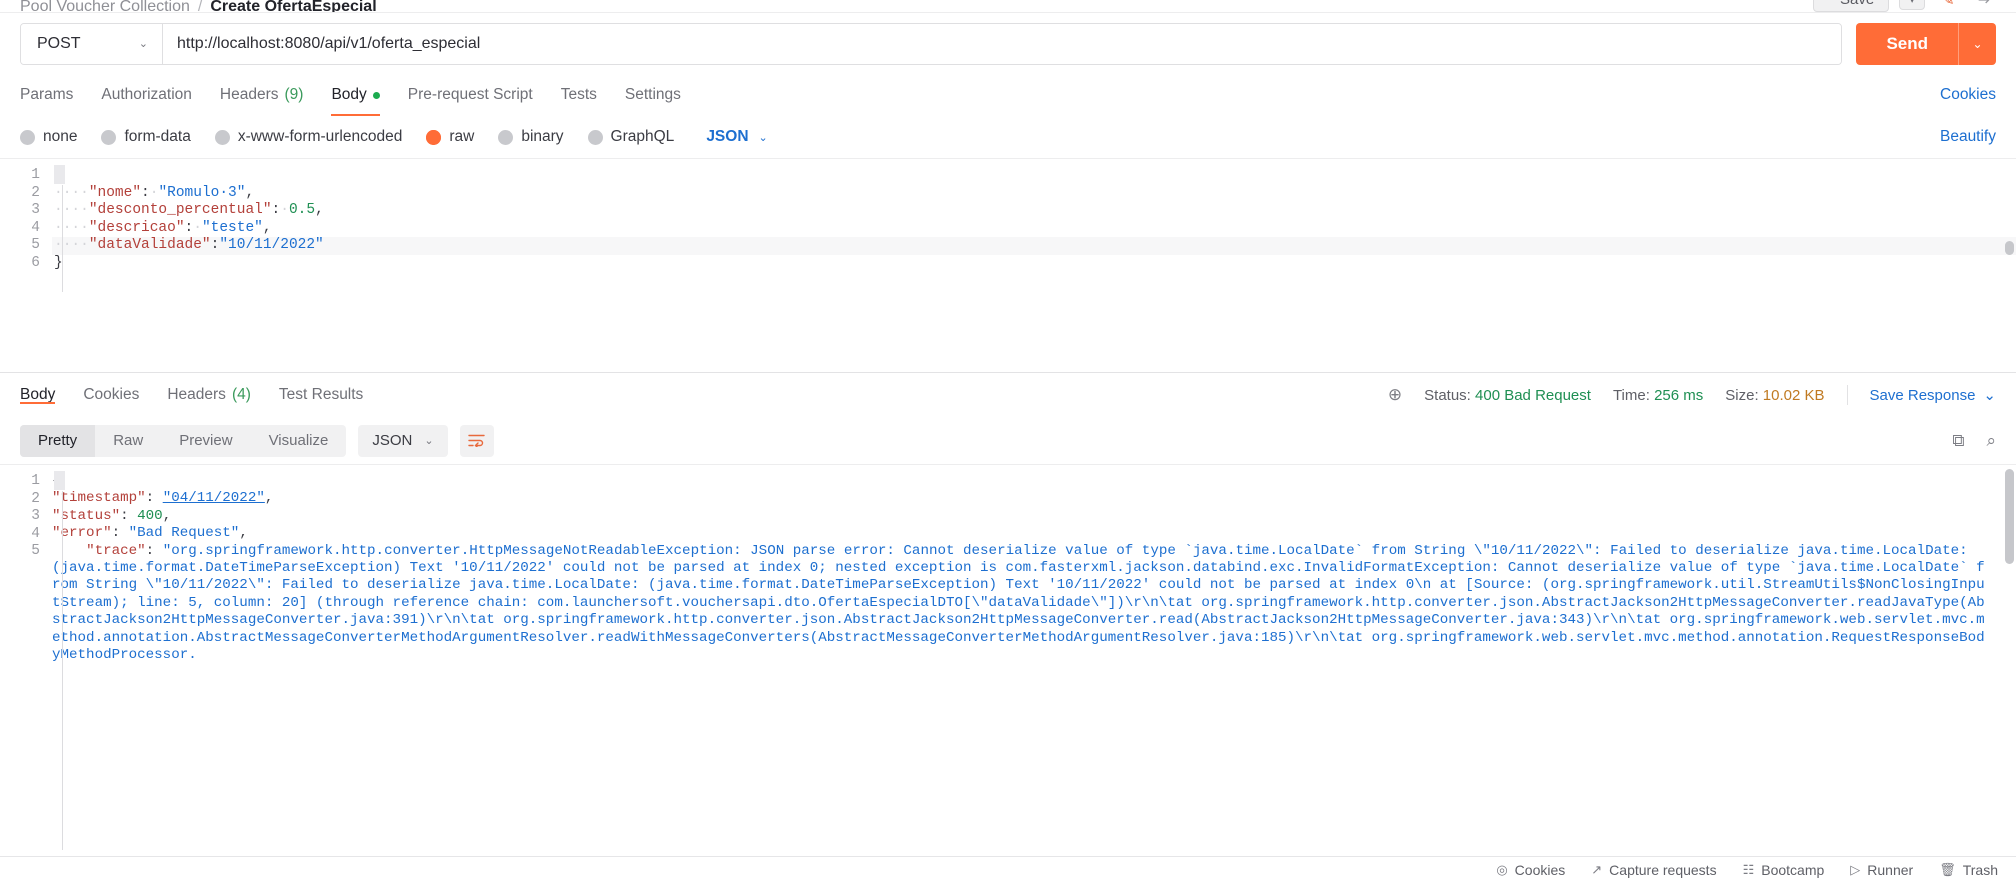 The image size is (2016, 882). What do you see at coordinates (129, 515) in the screenshot?
I see `code-token: :` at bounding box center [129, 515].